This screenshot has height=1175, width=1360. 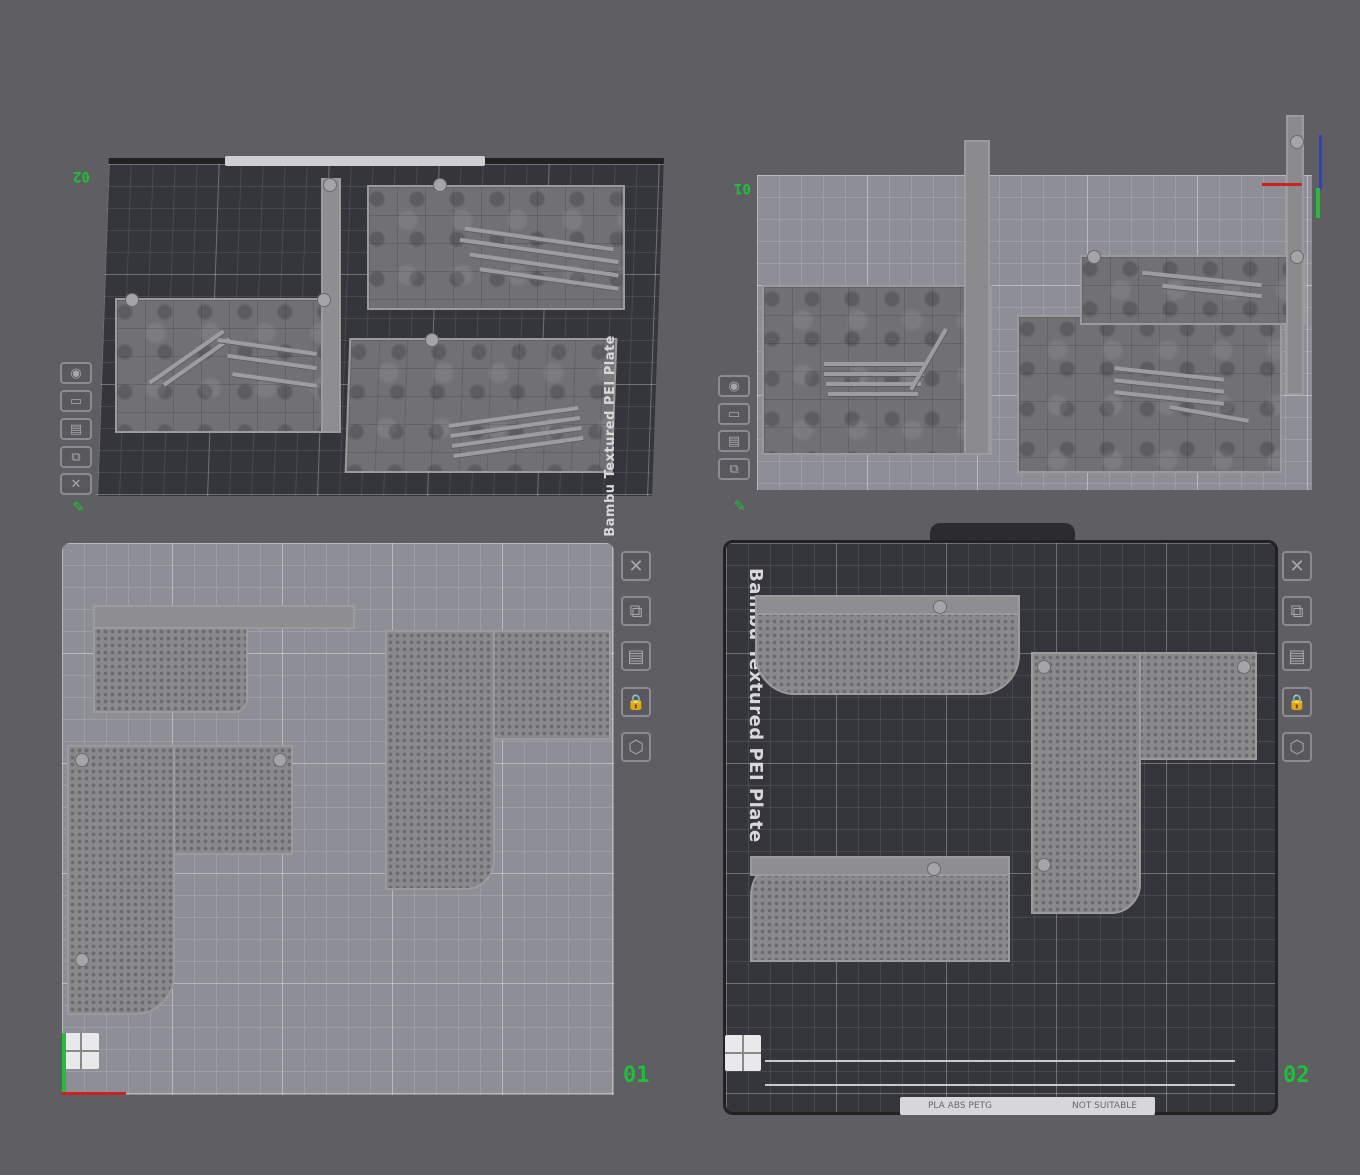 What do you see at coordinates (610, 436) in the screenshot?
I see `plate-name-text: Bambu Textured PEI Plate` at bounding box center [610, 436].